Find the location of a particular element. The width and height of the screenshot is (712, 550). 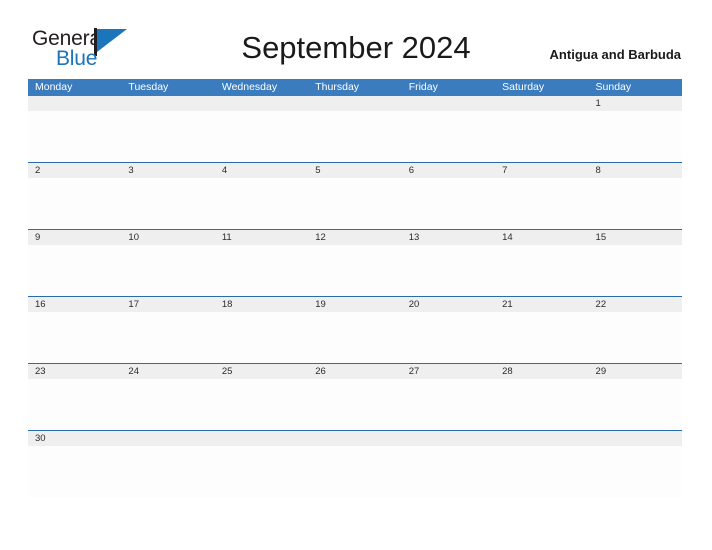

weekday-header-thursday: Thursday is located at coordinates (337, 87).